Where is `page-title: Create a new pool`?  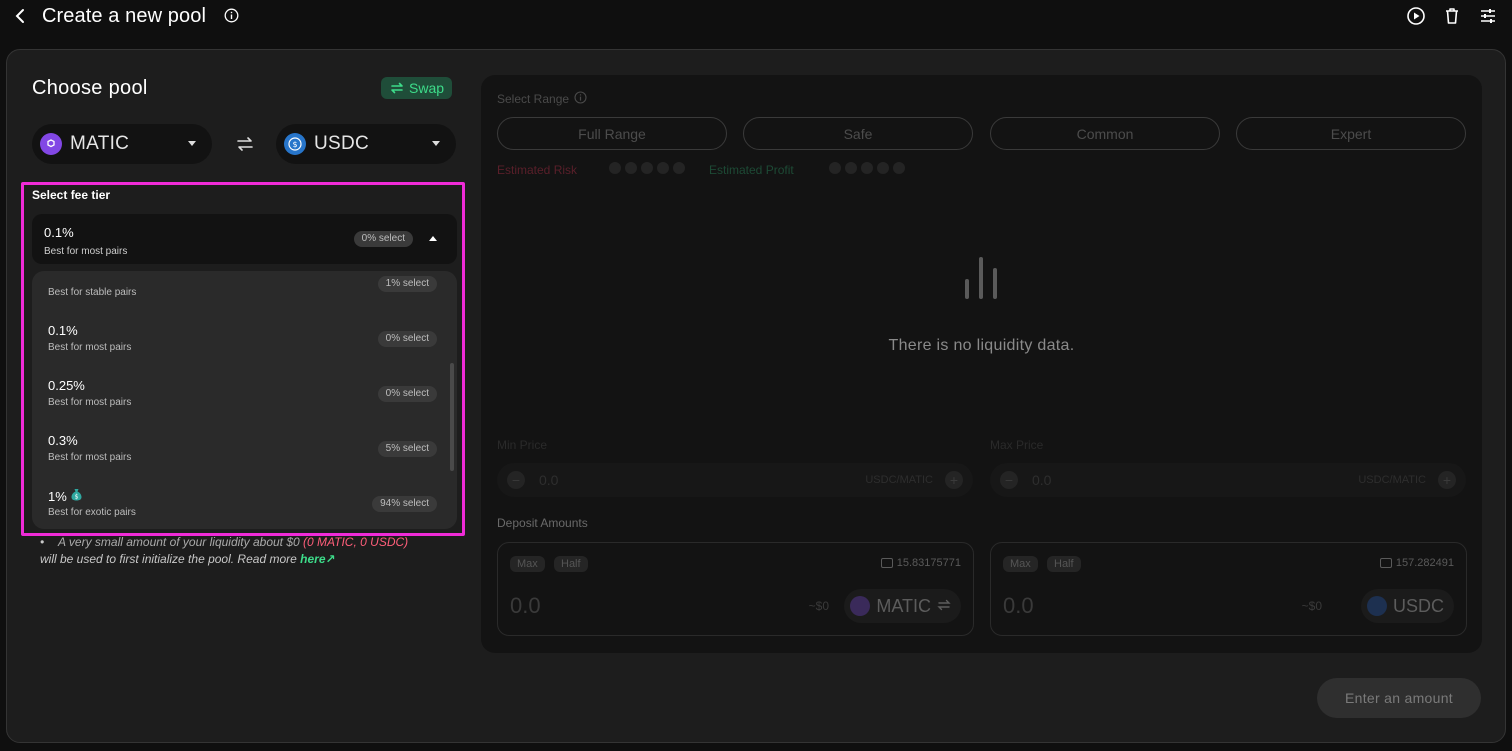
page-title: Create a new pool is located at coordinates (124, 16).